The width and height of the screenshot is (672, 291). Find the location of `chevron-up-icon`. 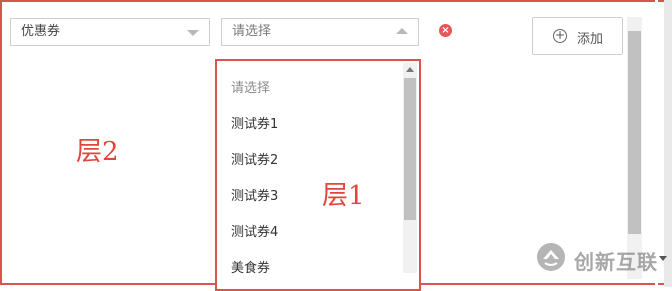

chevron-up-icon is located at coordinates (402, 31).